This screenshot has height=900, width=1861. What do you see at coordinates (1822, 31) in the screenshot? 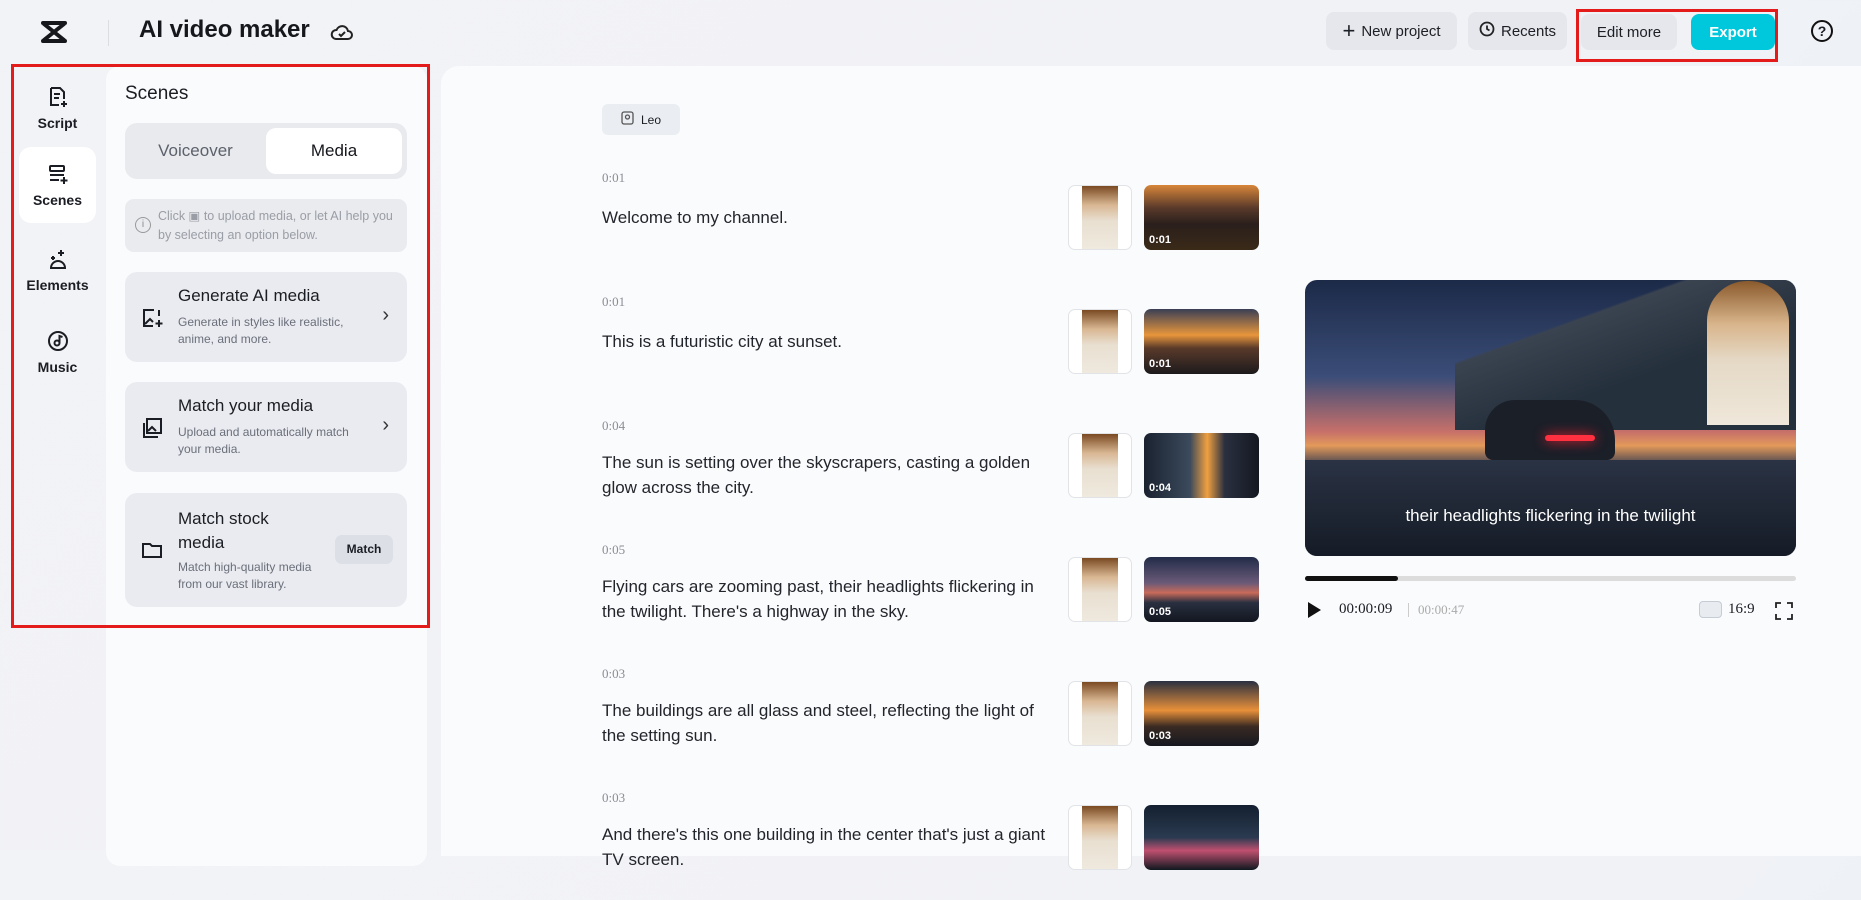
I see `help-icon: ?` at bounding box center [1822, 31].